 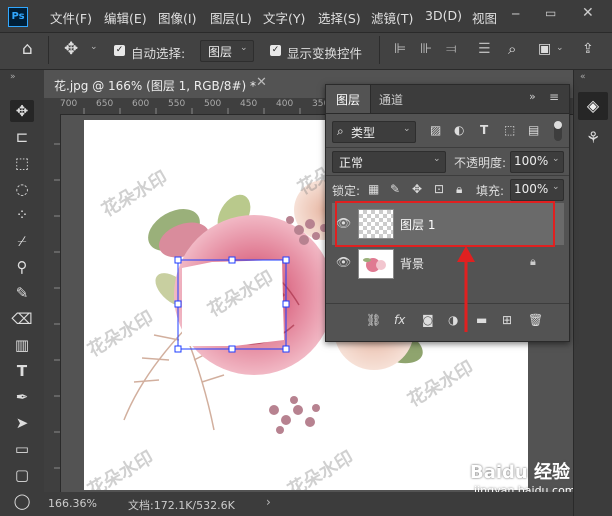 What do you see at coordinates (373, 320) in the screenshot?
I see `link-layers-icon: ⛓︎` at bounding box center [373, 320].